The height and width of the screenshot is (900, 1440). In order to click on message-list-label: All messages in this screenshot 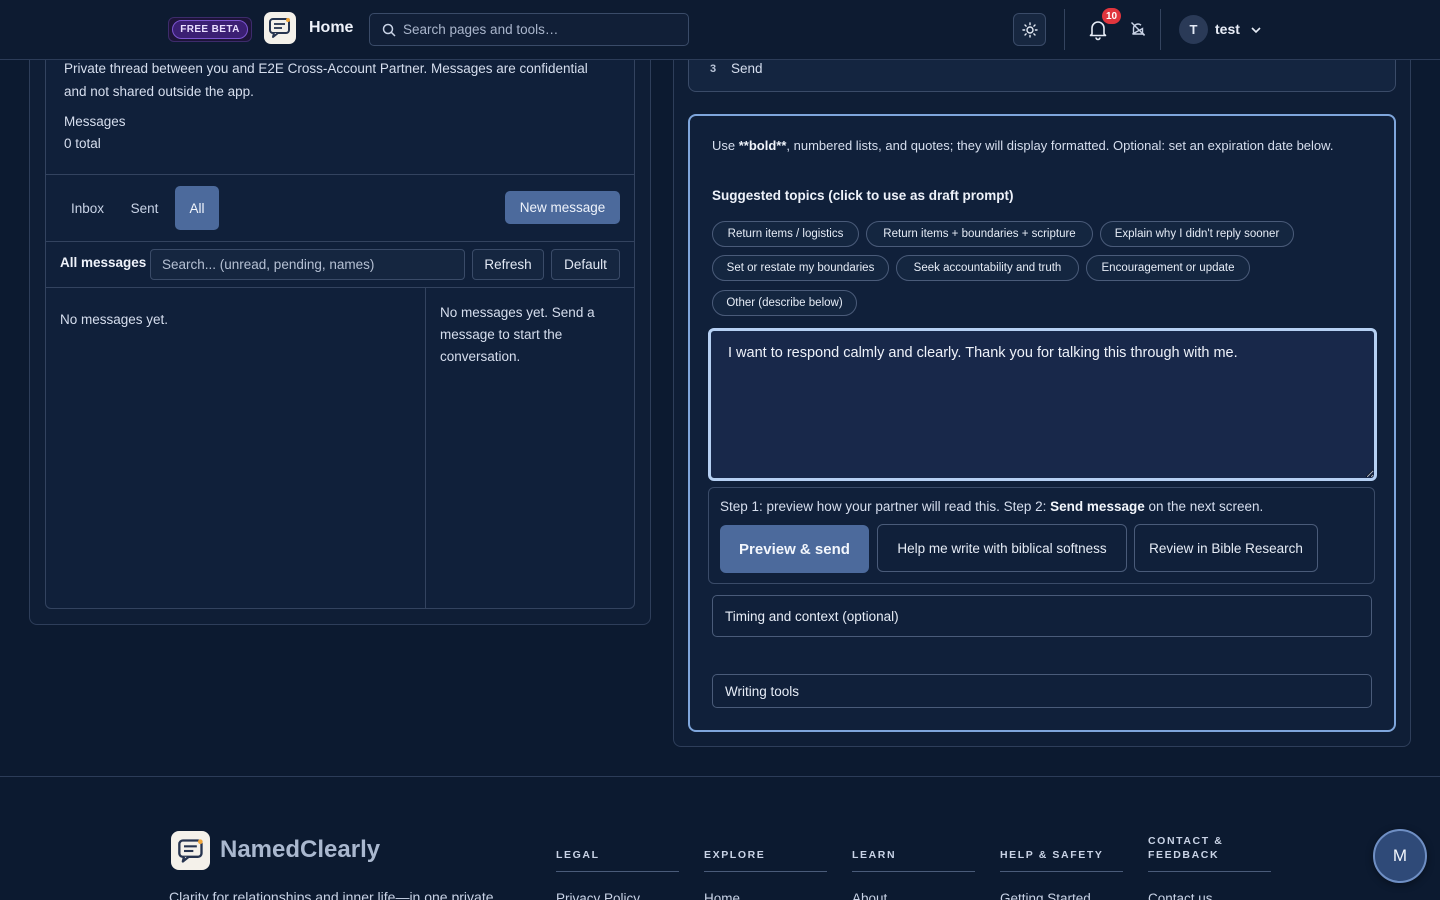, I will do `click(103, 262)`.